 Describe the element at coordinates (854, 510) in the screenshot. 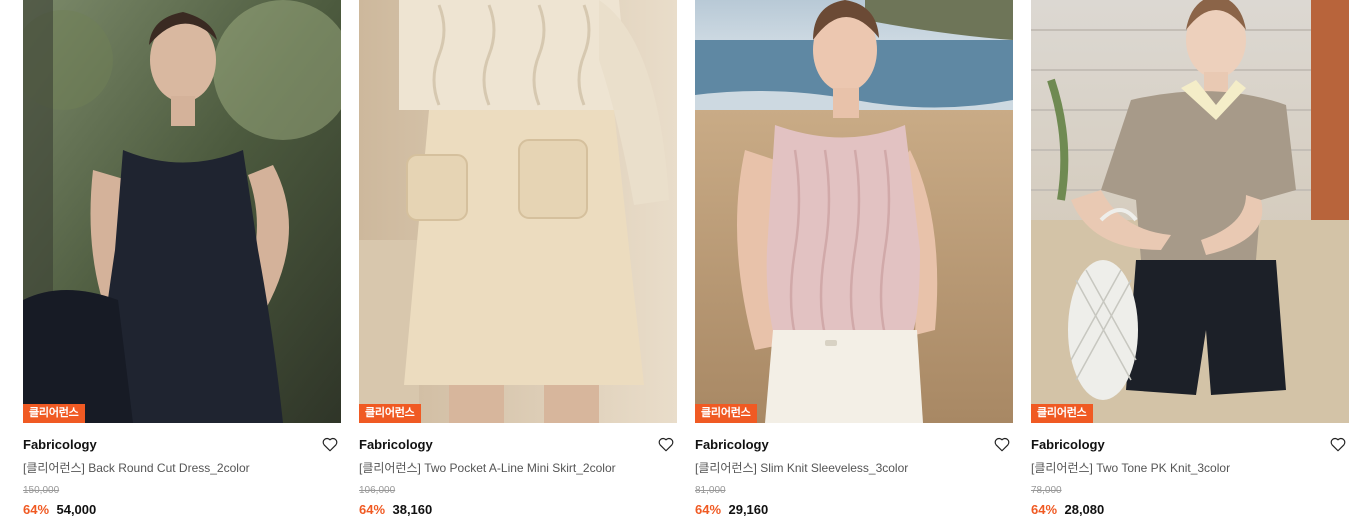

I see `price-row: 64% 29,160` at that location.